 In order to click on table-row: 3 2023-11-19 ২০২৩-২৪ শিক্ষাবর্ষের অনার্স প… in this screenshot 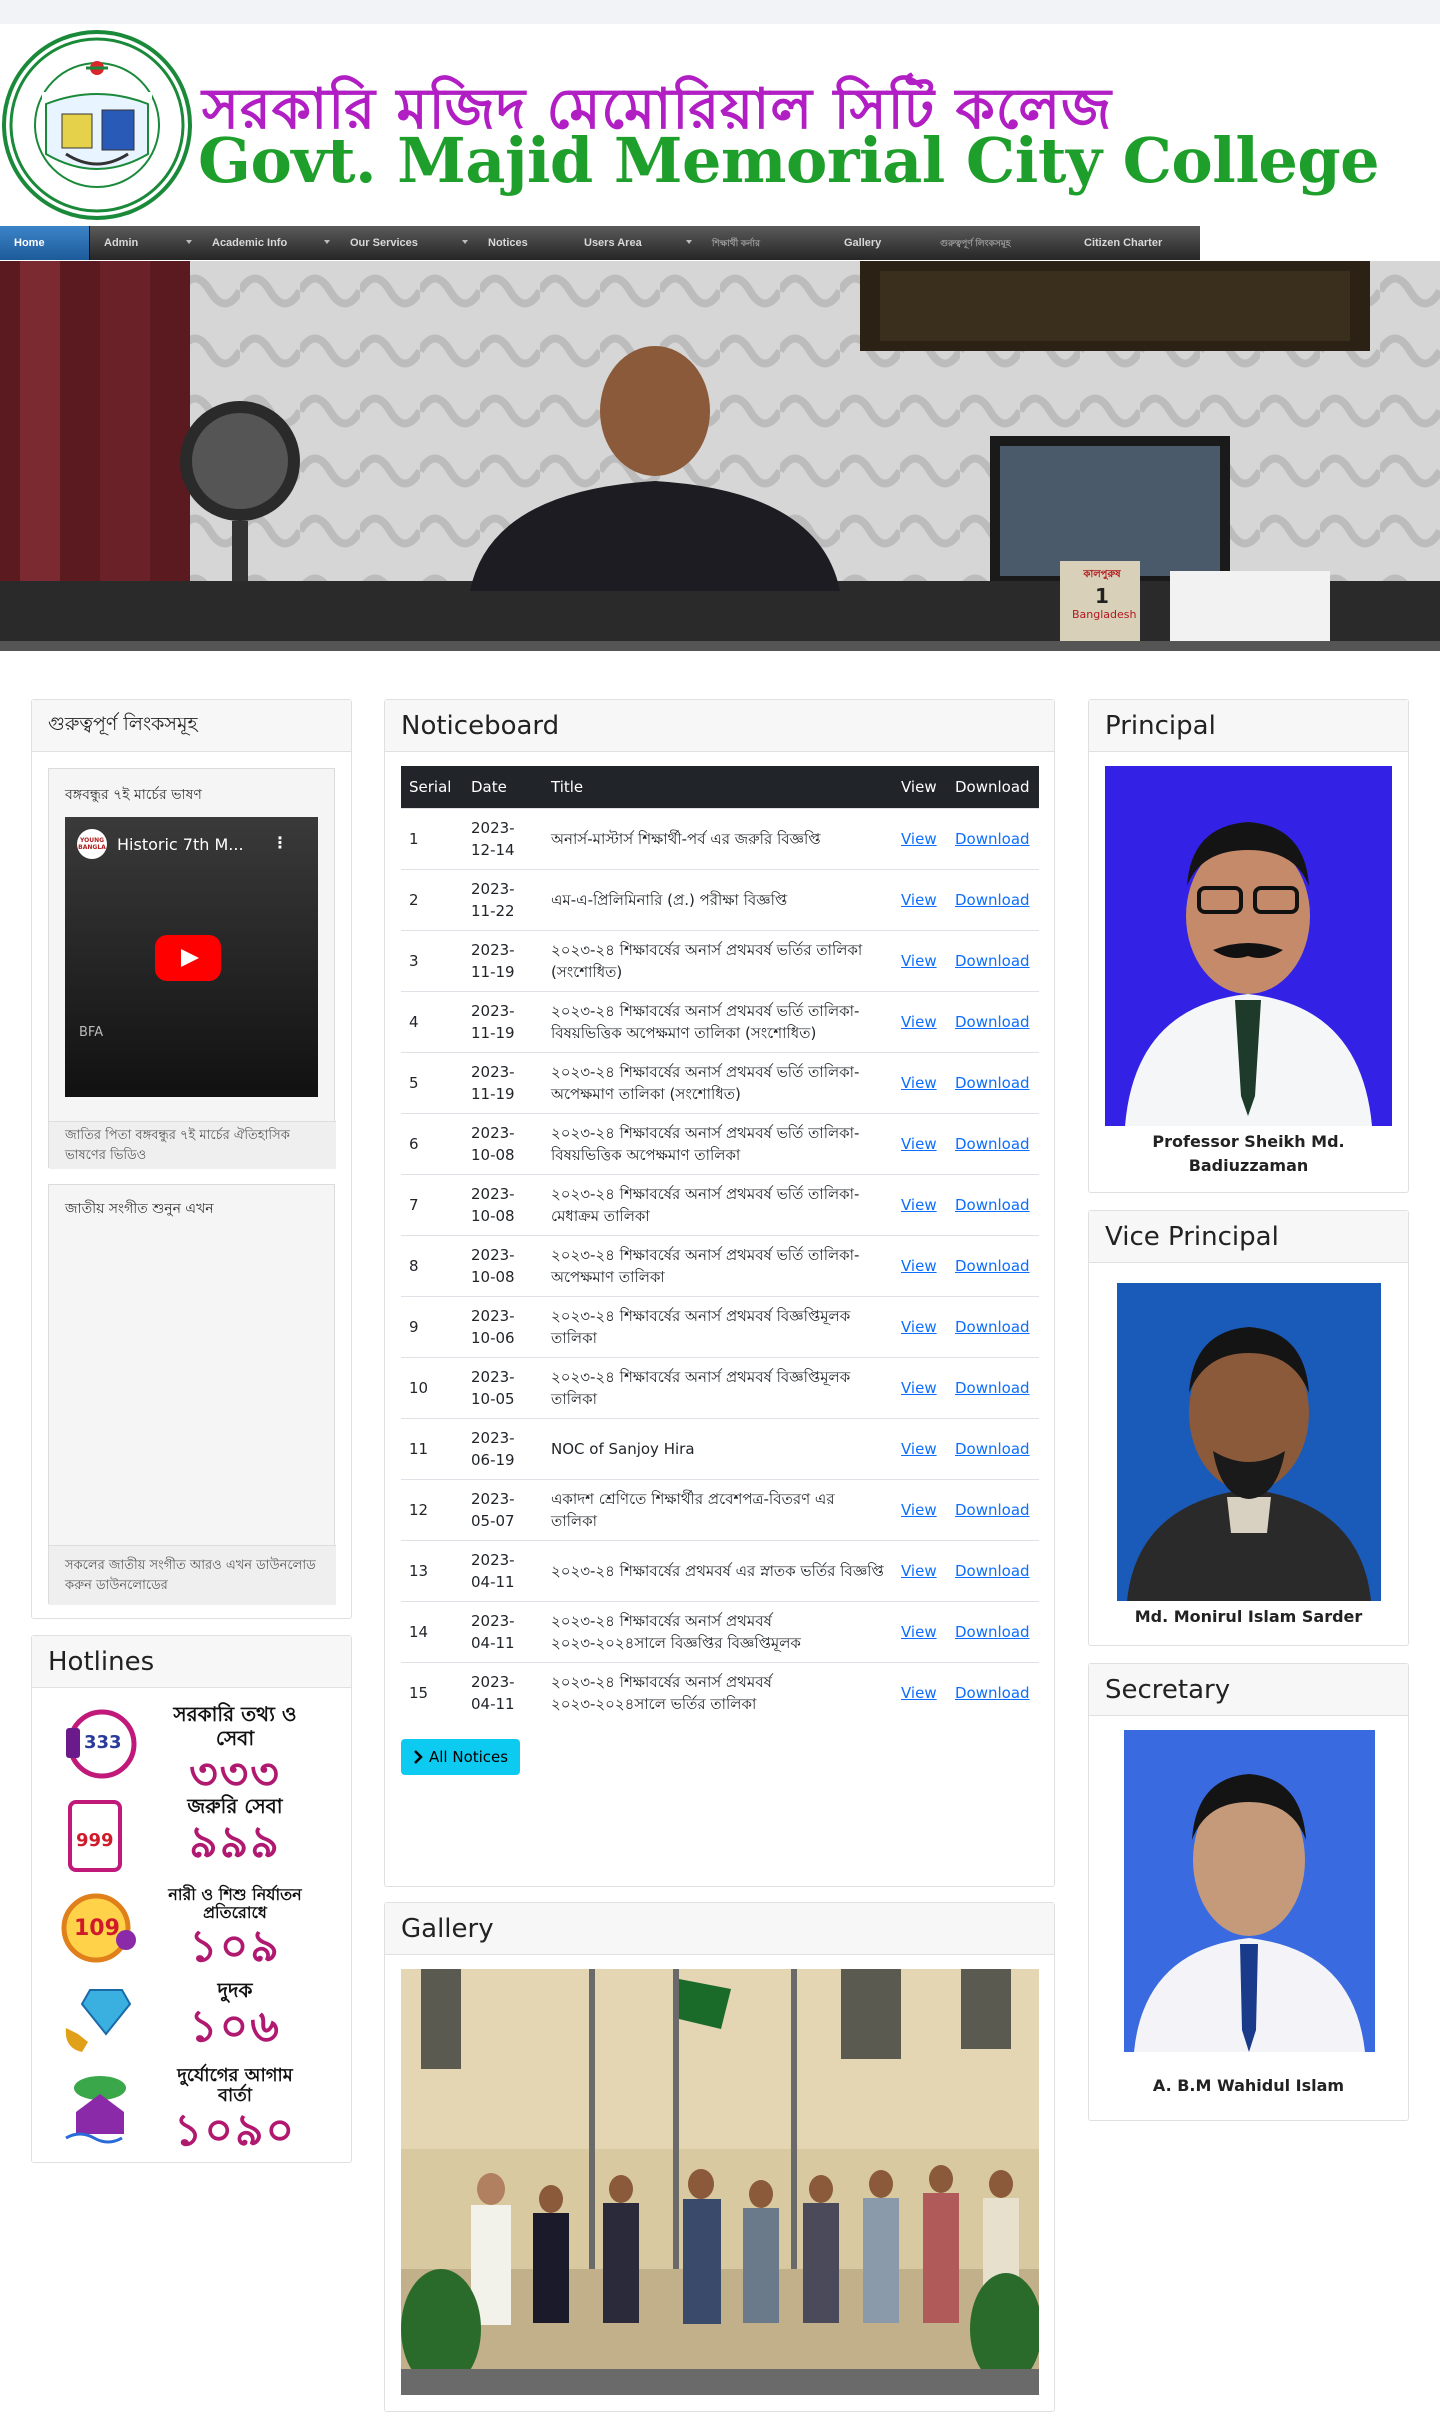, I will do `click(720, 960)`.